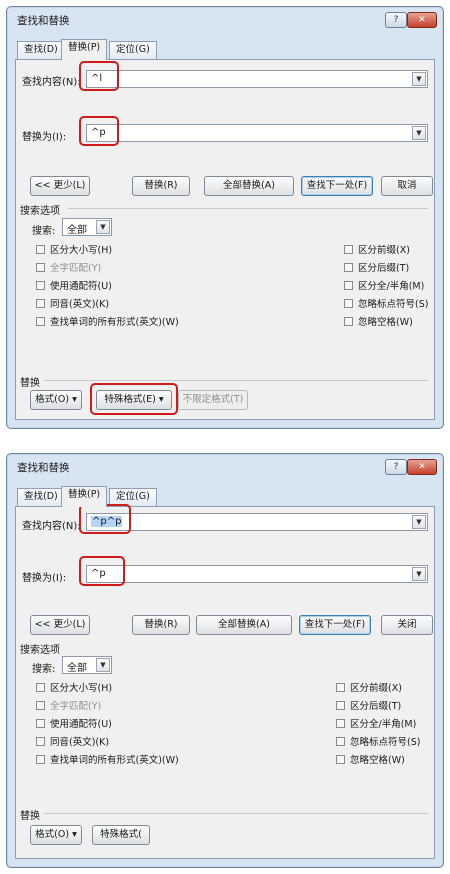 The image size is (450, 874). I want to click on replace-section-label: 替换, so click(30, 383).